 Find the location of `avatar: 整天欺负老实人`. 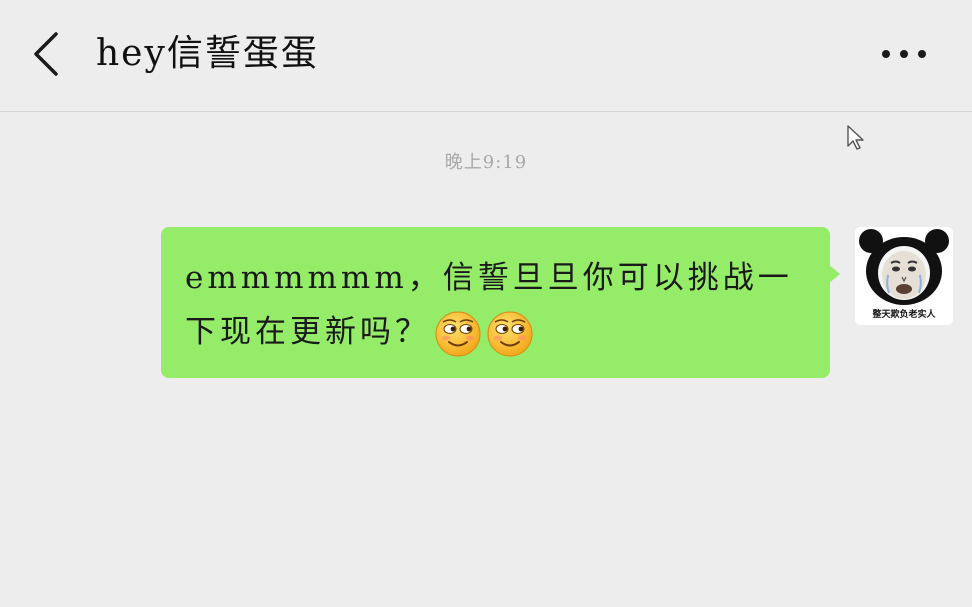

avatar: 整天欺负老实人 is located at coordinates (904, 276).